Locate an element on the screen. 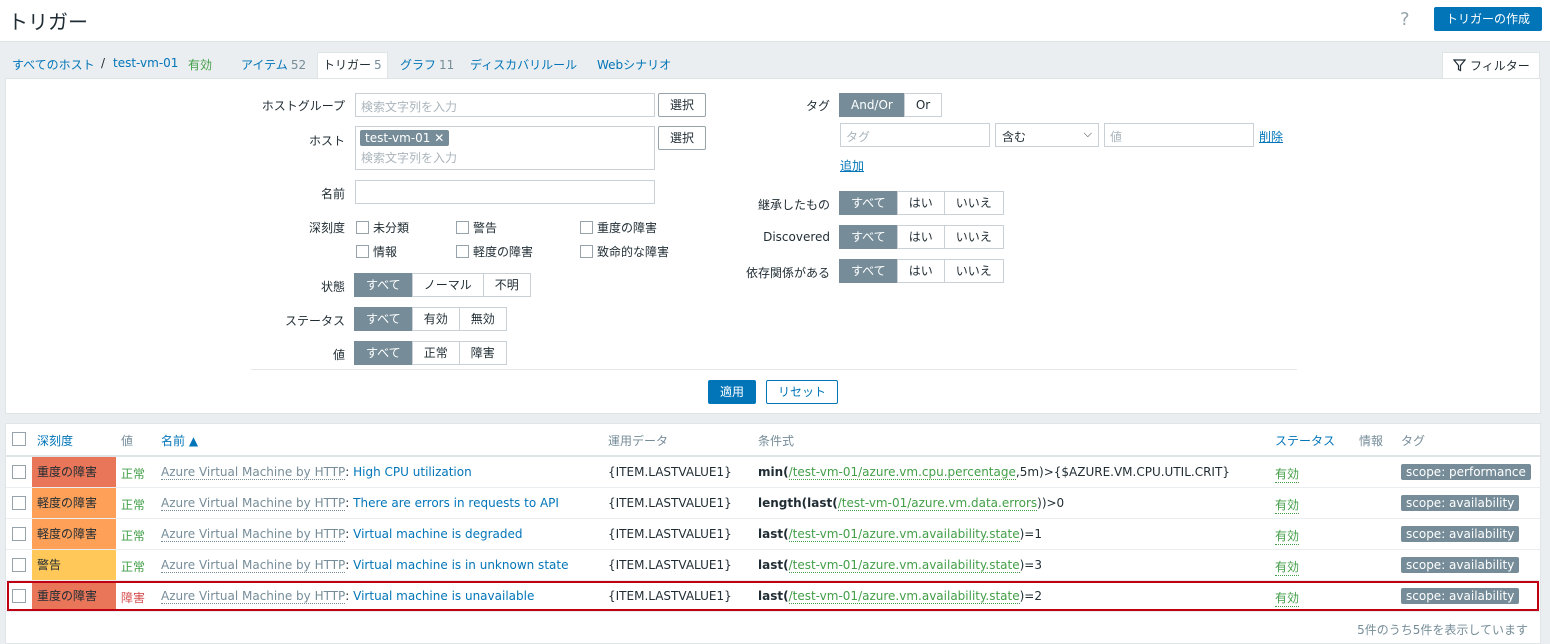 The width and height of the screenshot is (1550, 644). host-group-select-button: 選択 is located at coordinates (682, 105).